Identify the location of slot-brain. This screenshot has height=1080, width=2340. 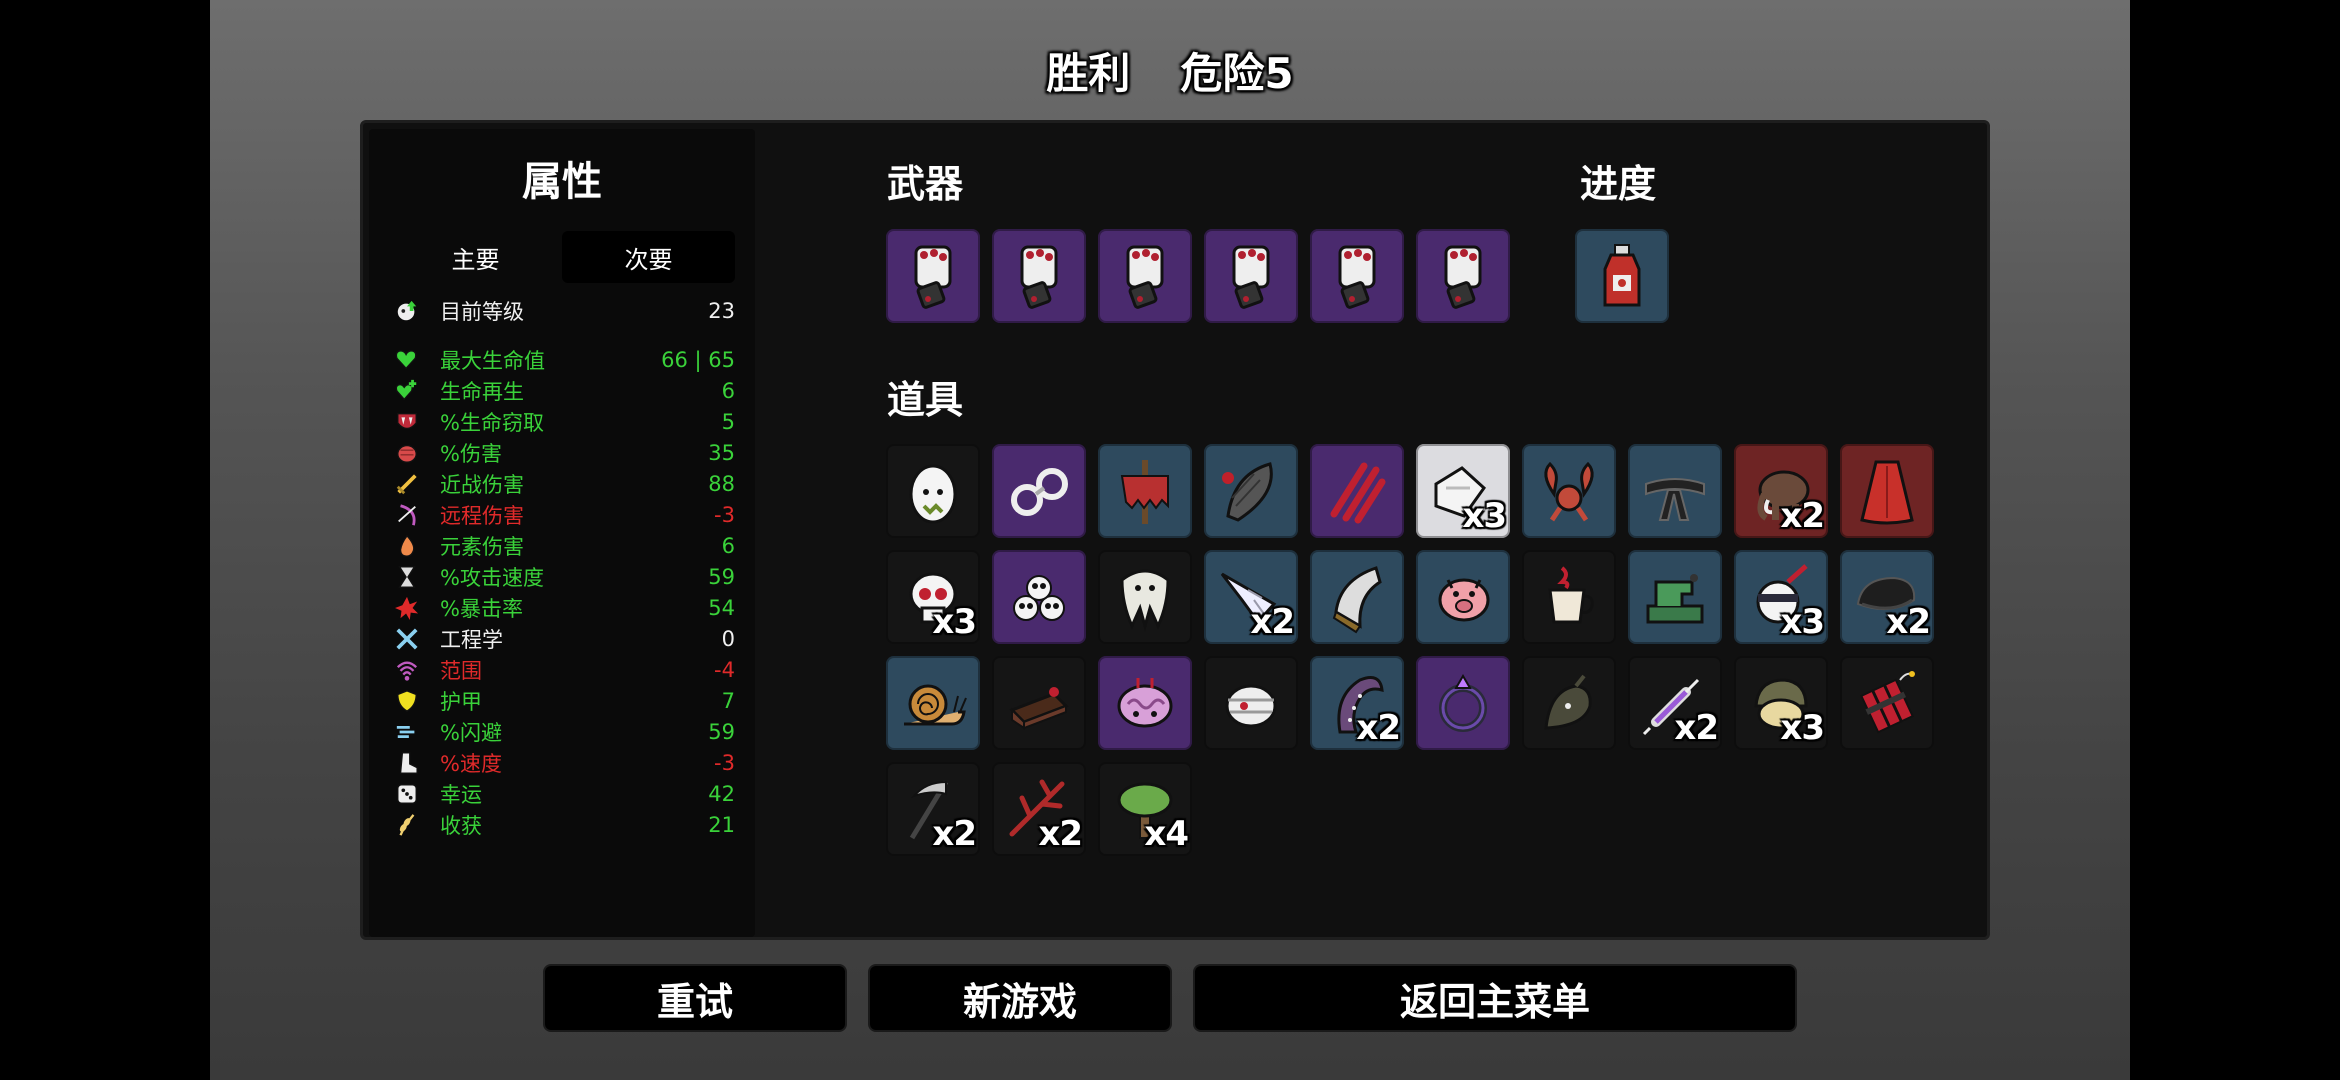
(1145, 703).